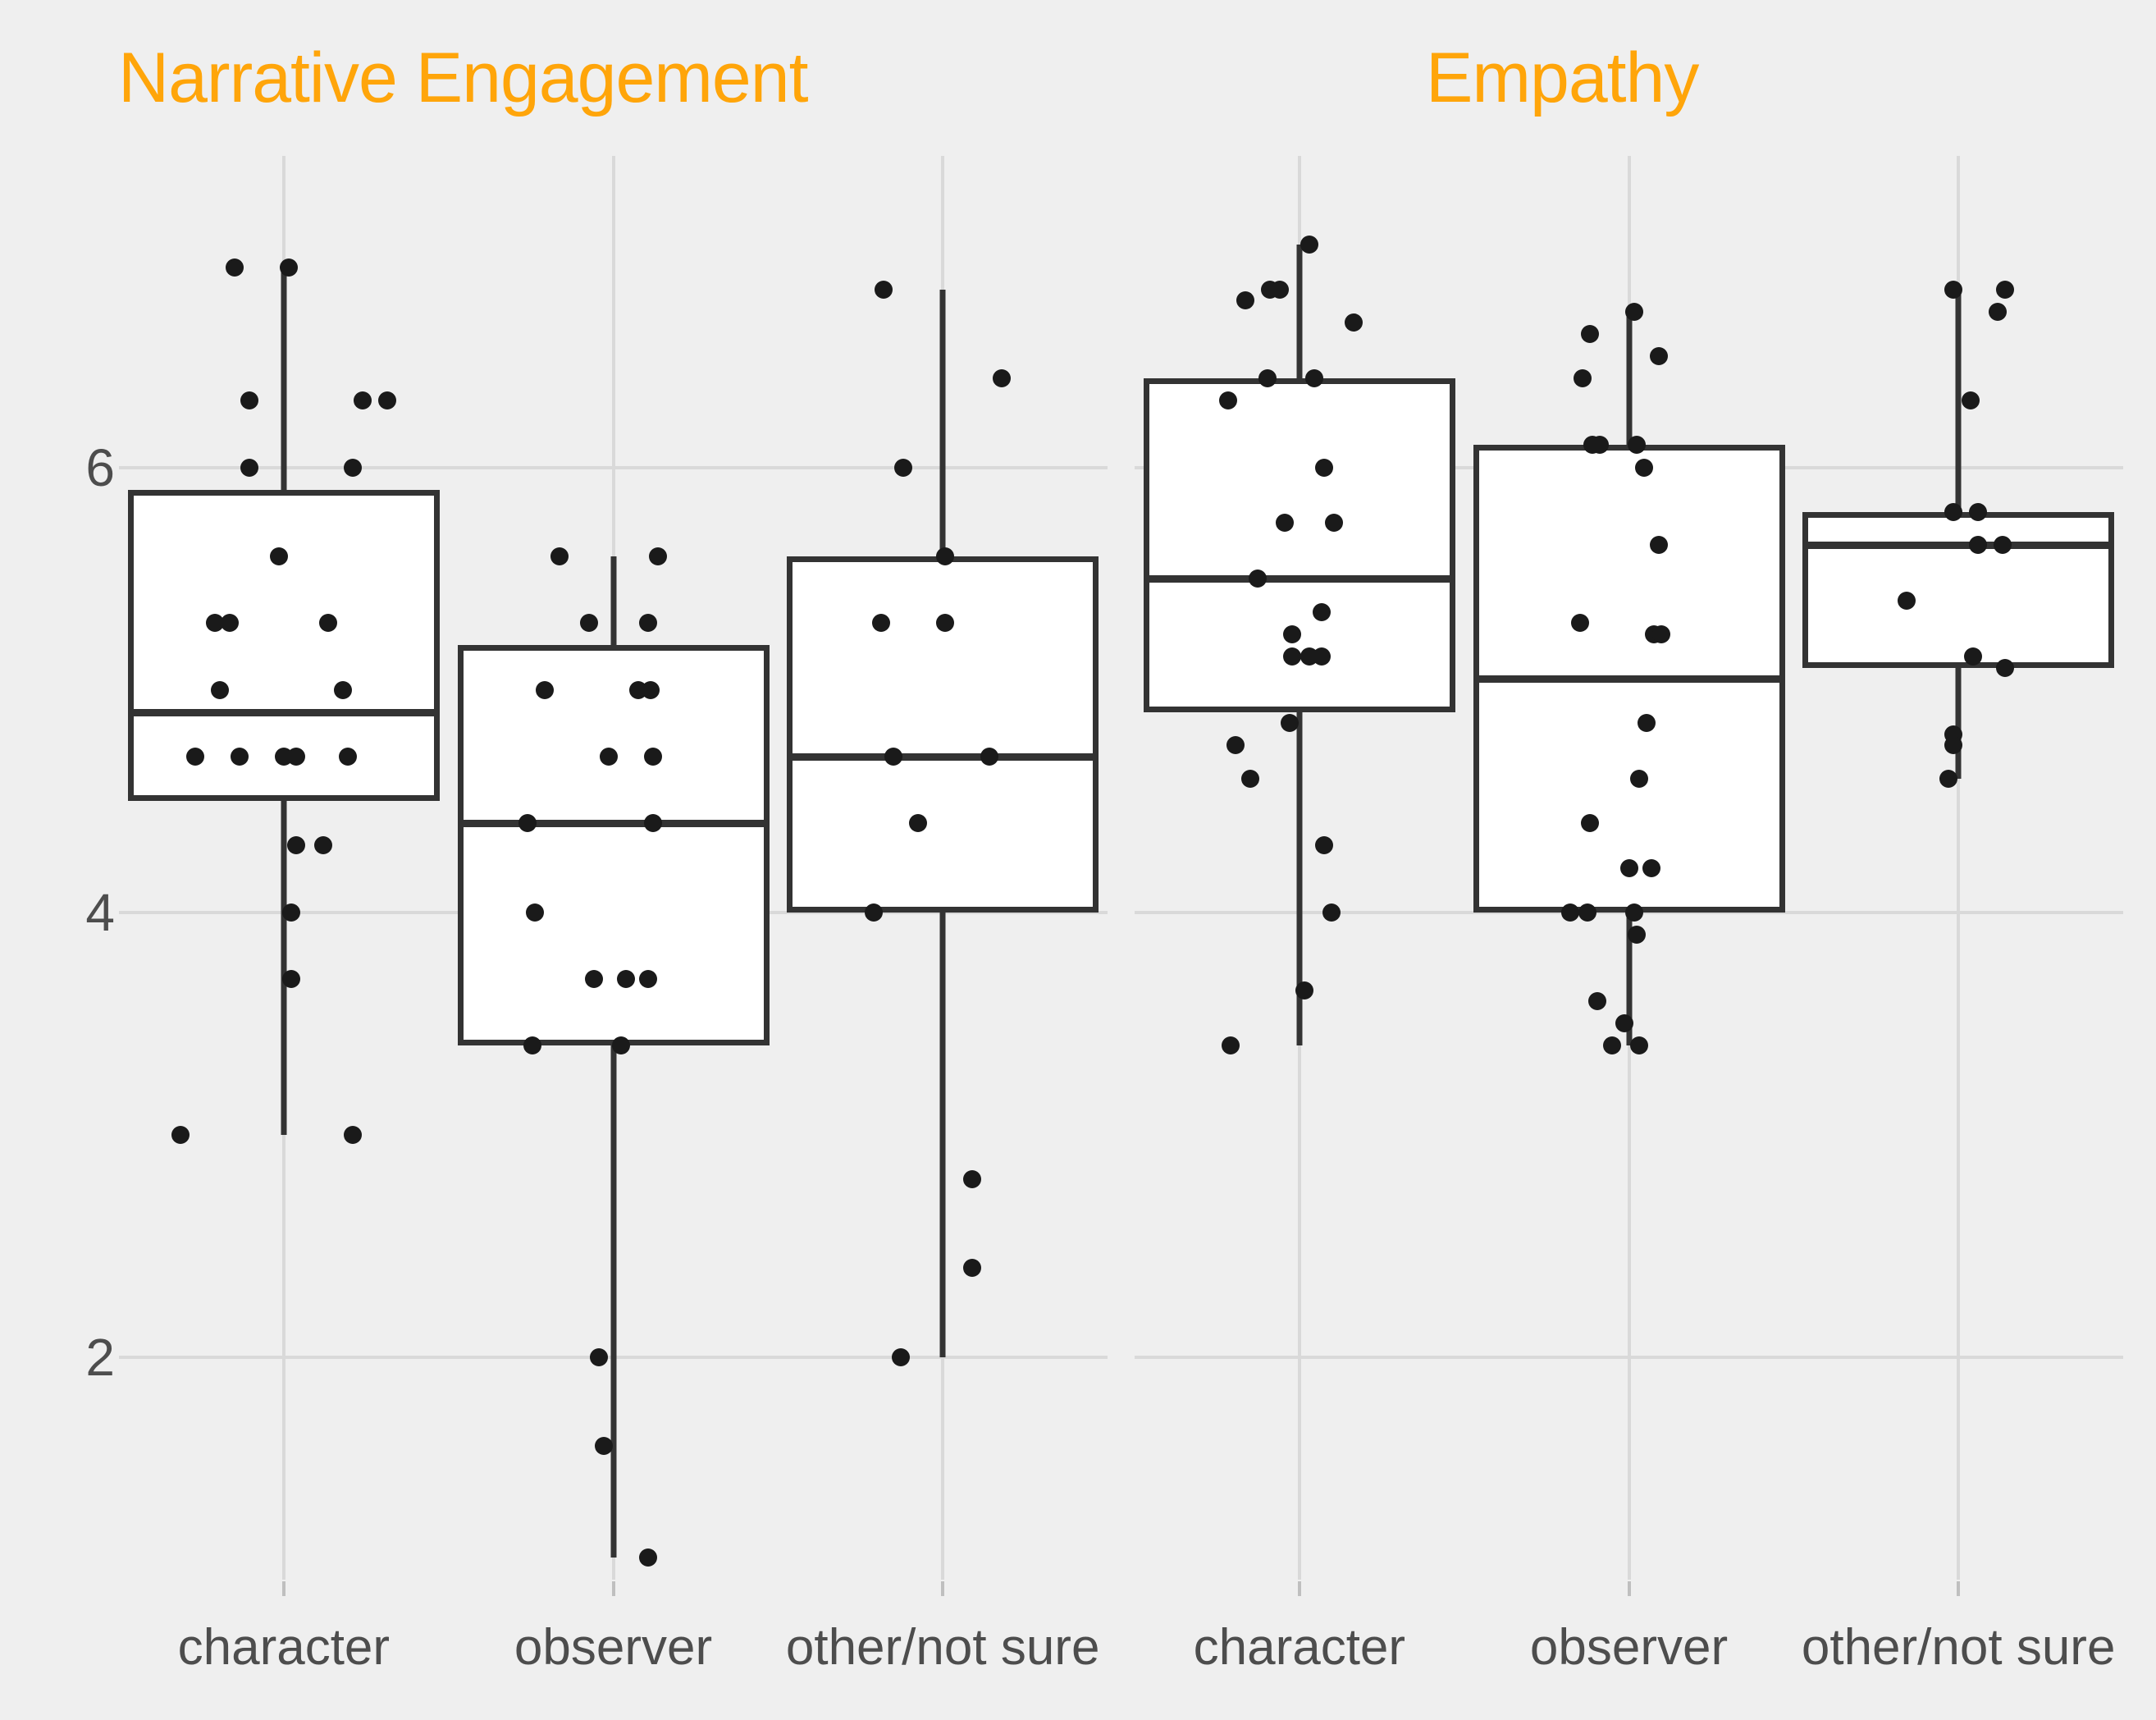  What do you see at coordinates (100, 912) in the screenshot?
I see `y-axis-tick-label: 4` at bounding box center [100, 912].